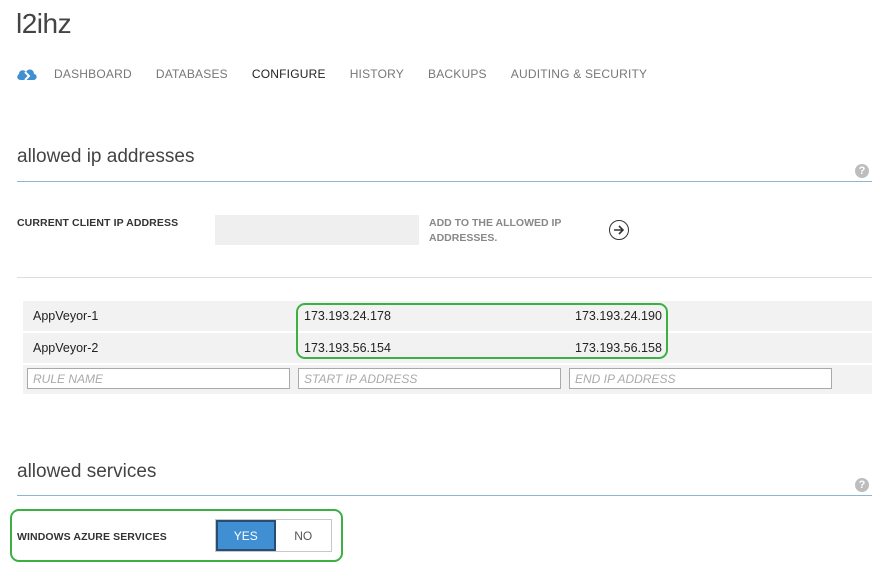 The height and width of the screenshot is (565, 895). I want to click on allowed-ip-section-title: allowed ip addresses, so click(106, 156).